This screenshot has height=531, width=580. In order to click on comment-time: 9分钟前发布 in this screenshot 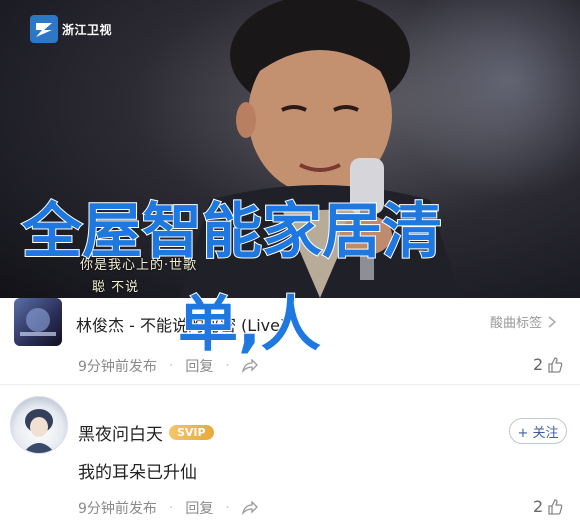, I will do `click(117, 509)`.